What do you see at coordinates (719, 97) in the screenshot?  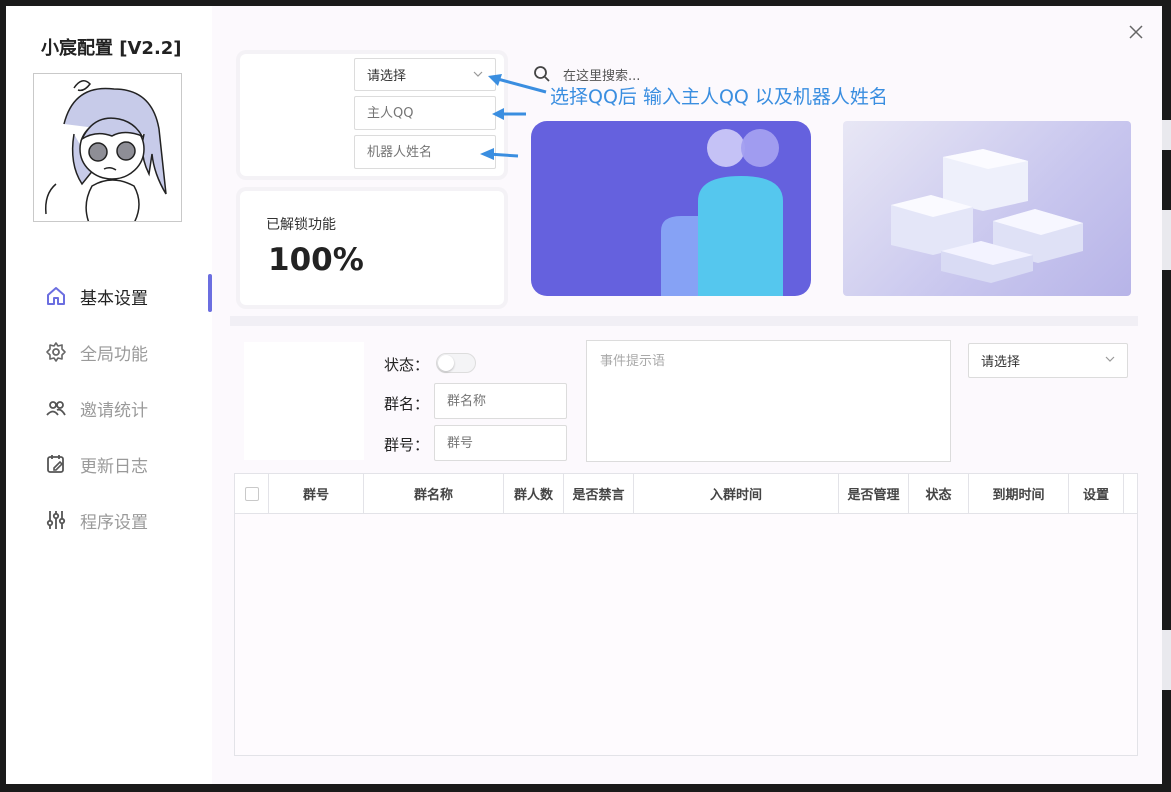 I see `annotation-text: 选择QQ后 输入主人QQ 以及机器人姓名` at bounding box center [719, 97].